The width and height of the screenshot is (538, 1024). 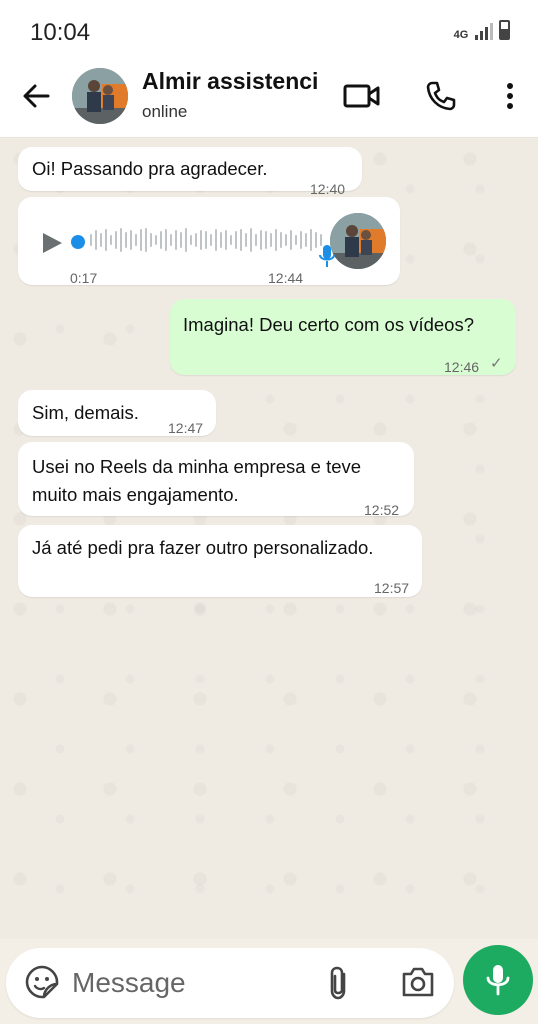 What do you see at coordinates (52, 247) in the screenshot?
I see `play-icon` at bounding box center [52, 247].